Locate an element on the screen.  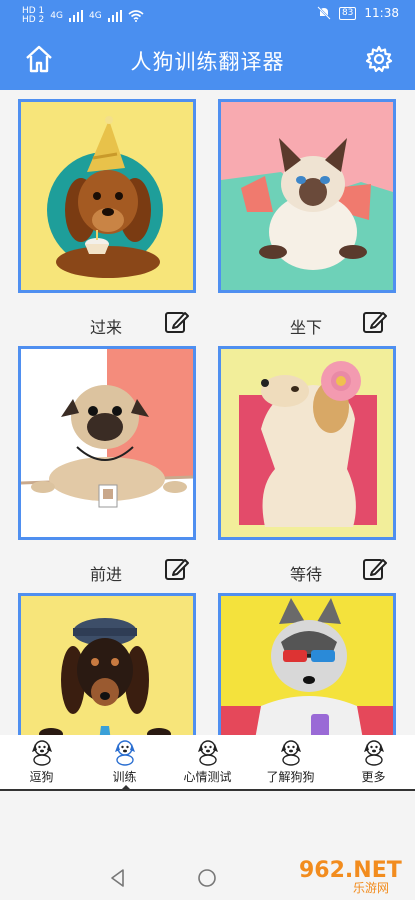
card-label: 坐下 is located at coordinates (306, 327).